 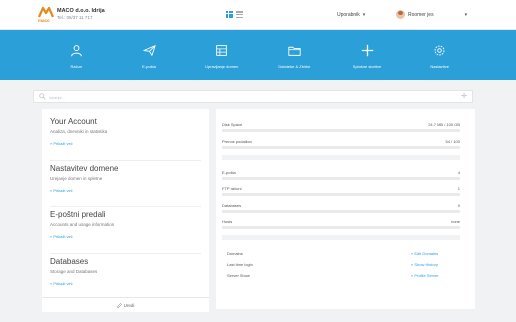 What do you see at coordinates (400, 14) in the screenshot?
I see `avatar` at bounding box center [400, 14].